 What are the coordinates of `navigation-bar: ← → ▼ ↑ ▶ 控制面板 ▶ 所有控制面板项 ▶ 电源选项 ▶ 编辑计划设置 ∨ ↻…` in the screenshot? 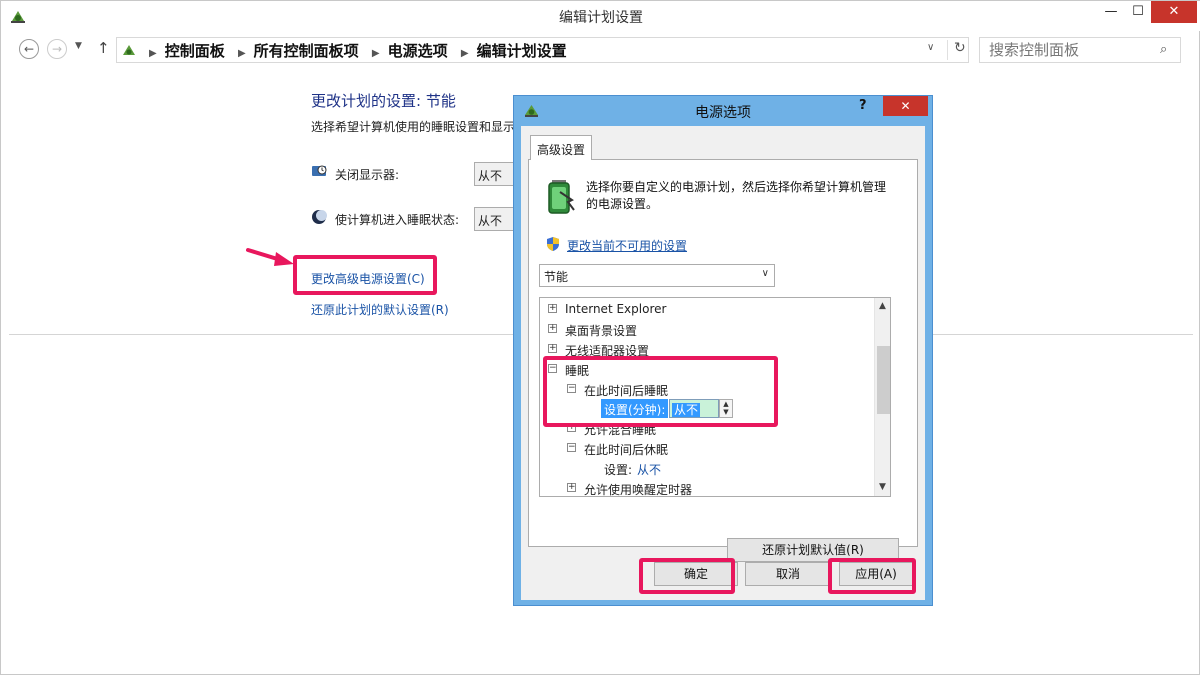 It's located at (600, 50).